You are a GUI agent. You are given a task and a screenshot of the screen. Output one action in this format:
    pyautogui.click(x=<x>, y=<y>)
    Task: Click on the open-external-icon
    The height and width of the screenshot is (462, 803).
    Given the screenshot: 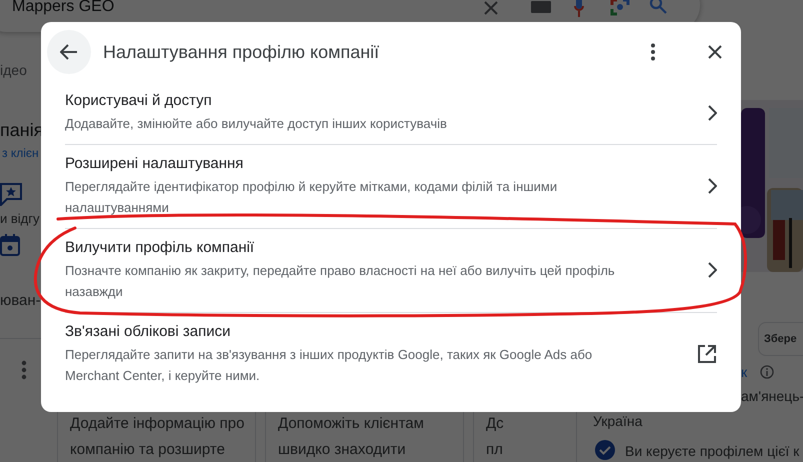 What is the action you would take?
    pyautogui.click(x=707, y=354)
    